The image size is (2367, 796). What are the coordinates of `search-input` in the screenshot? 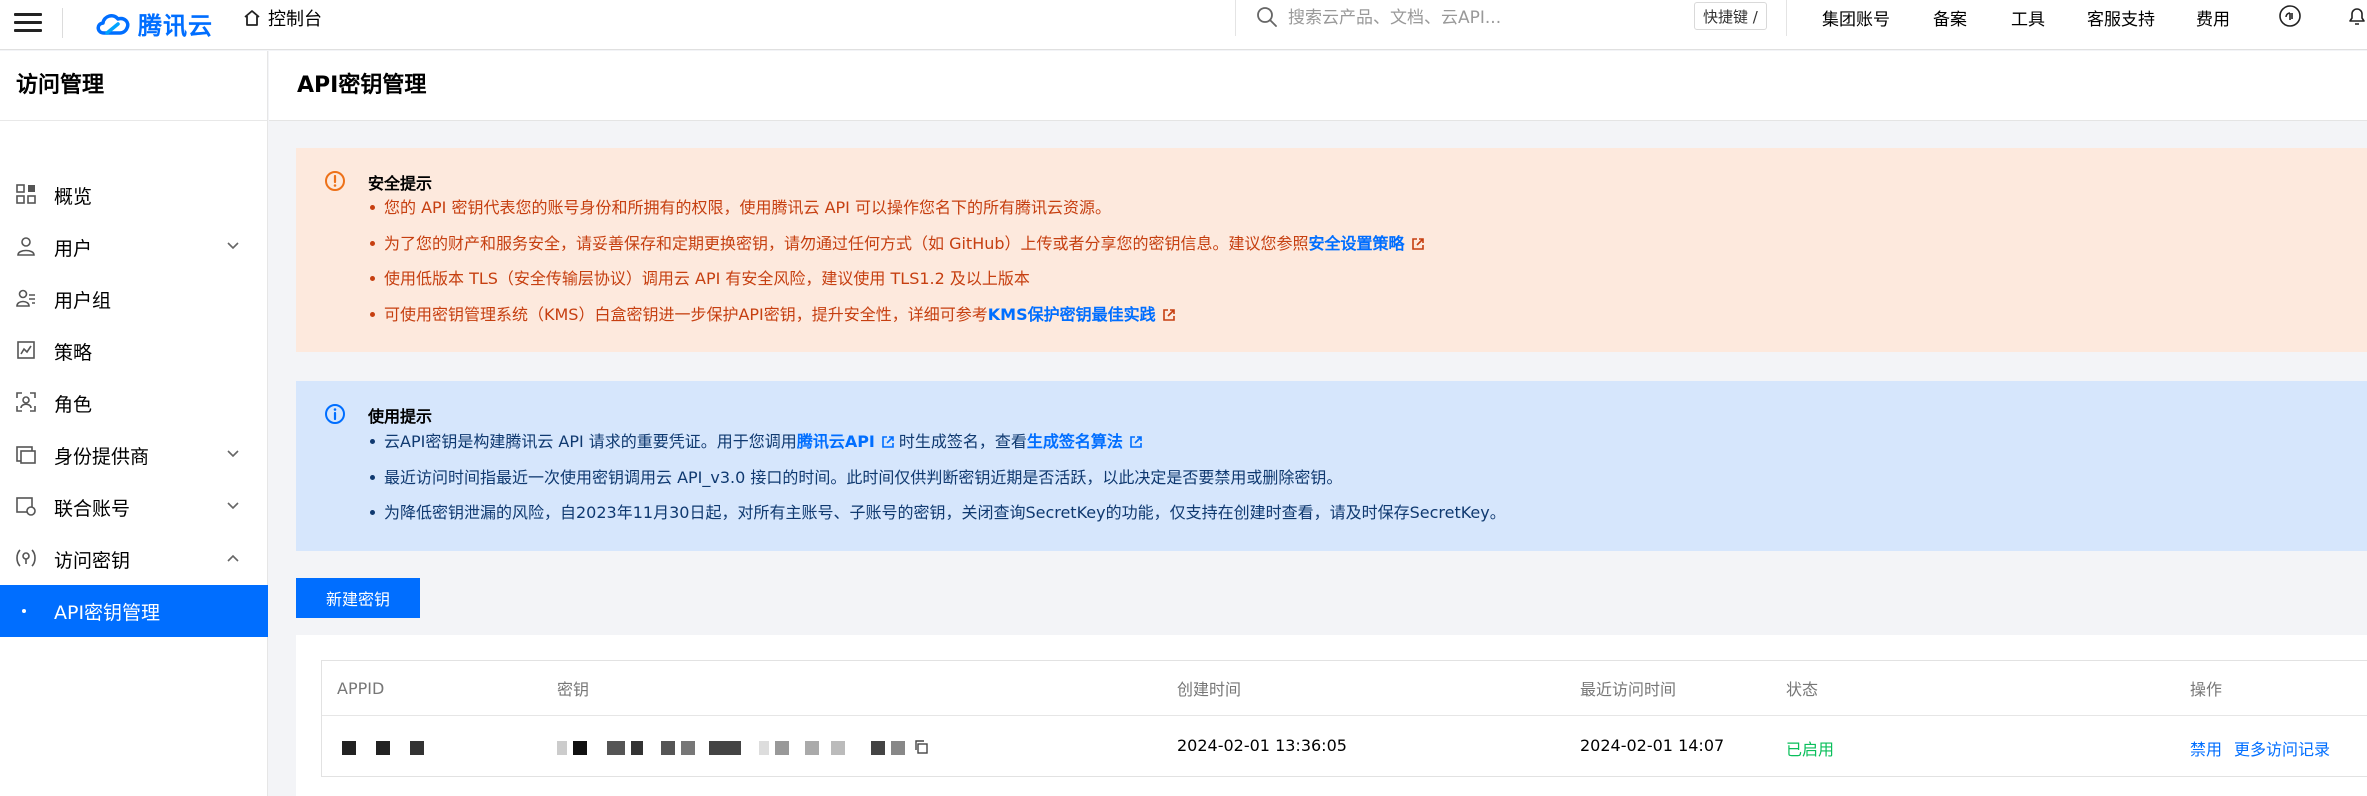 It's located at (1478, 18).